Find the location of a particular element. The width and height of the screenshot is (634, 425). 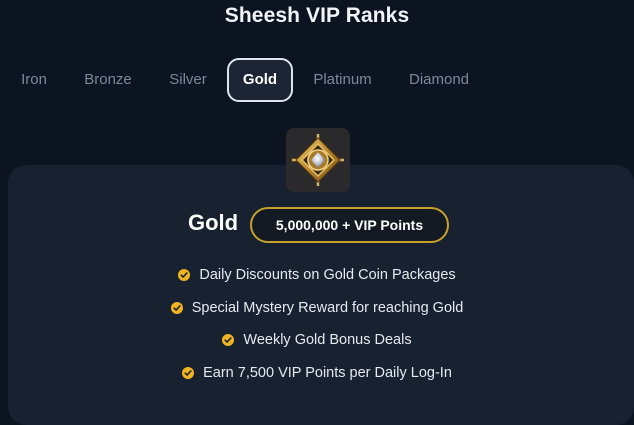

tab-diamond: Diamond is located at coordinates (439, 80).